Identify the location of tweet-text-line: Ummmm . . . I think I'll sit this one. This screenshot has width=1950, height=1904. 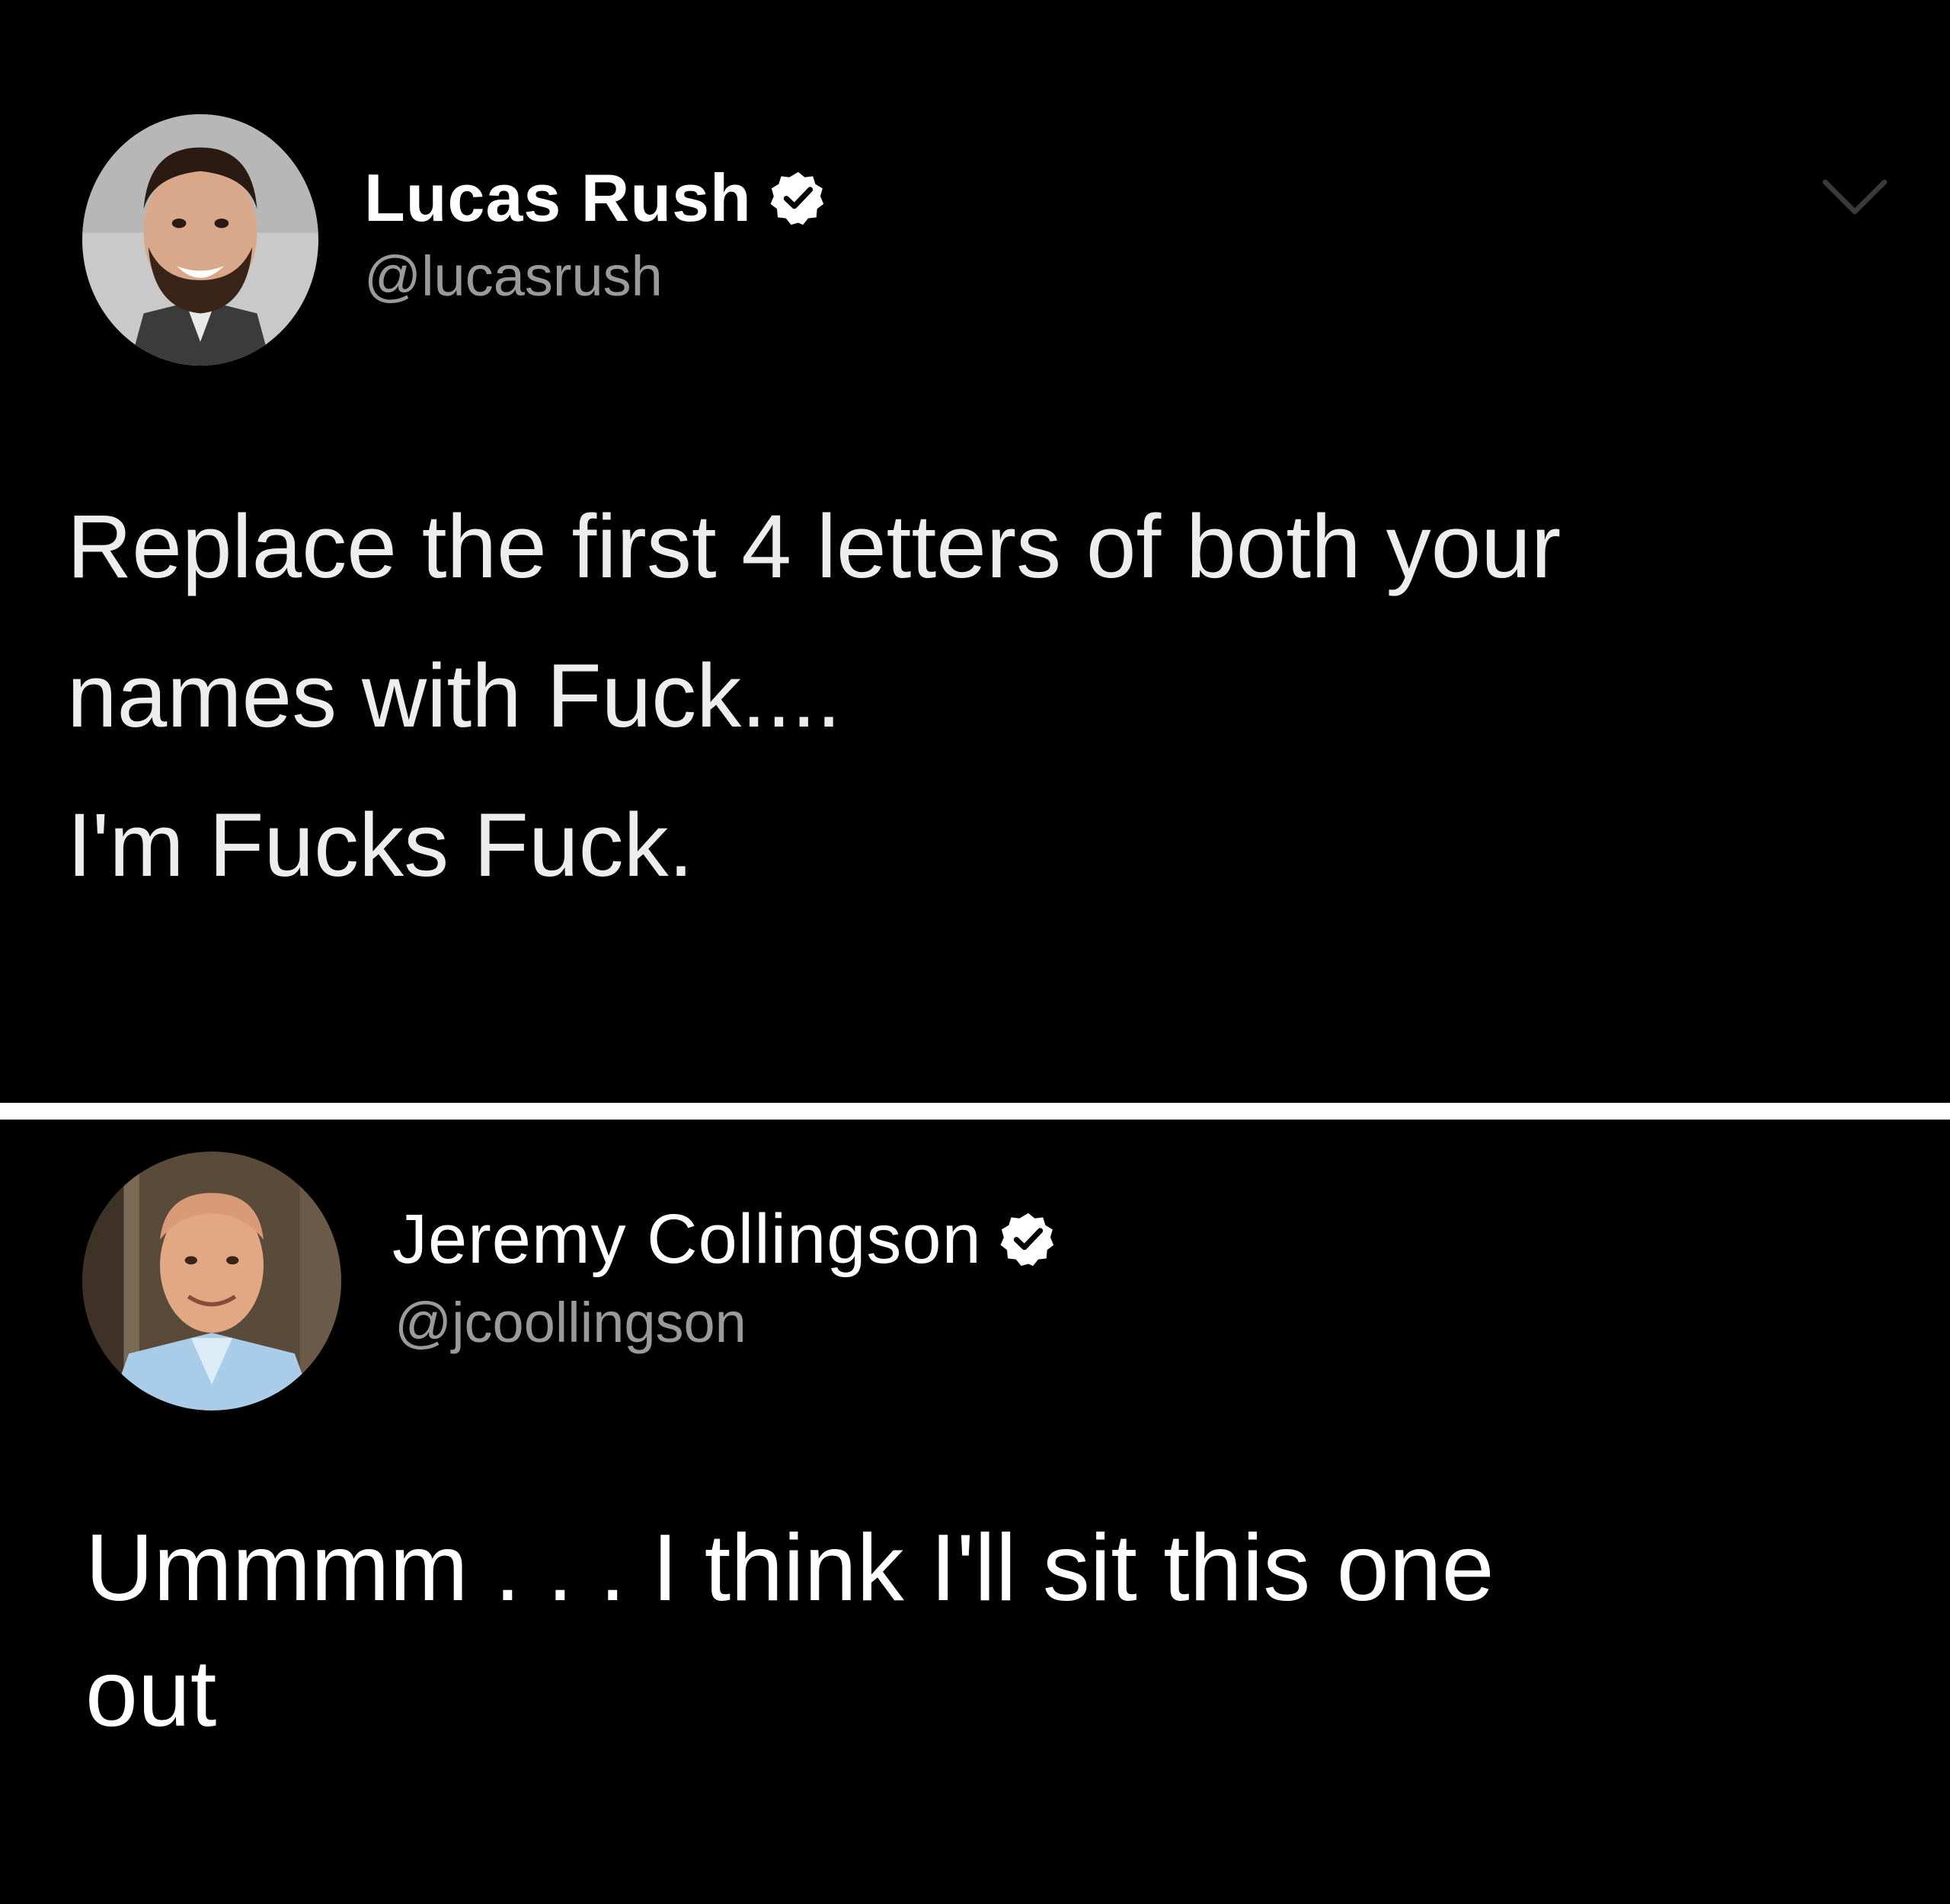
(789, 1568).